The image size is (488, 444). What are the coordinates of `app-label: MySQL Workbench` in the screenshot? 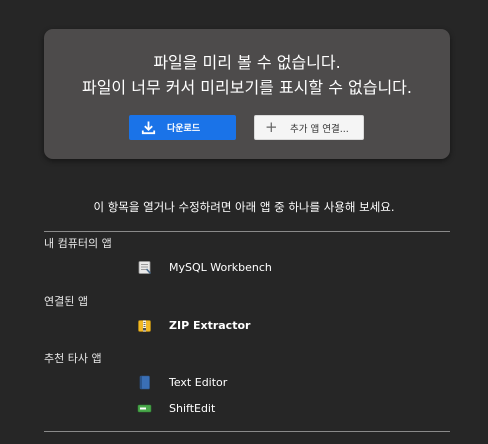 It's located at (220, 267).